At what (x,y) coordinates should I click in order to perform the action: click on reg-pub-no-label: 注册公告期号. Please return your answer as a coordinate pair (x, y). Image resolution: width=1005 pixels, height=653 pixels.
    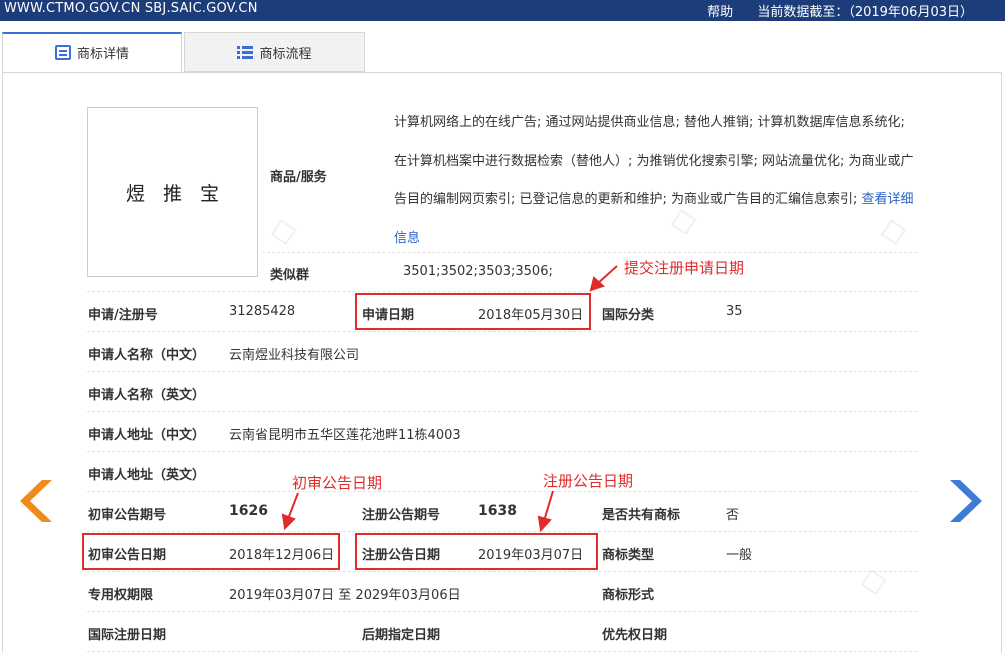
    Looking at the image, I should click on (401, 515).